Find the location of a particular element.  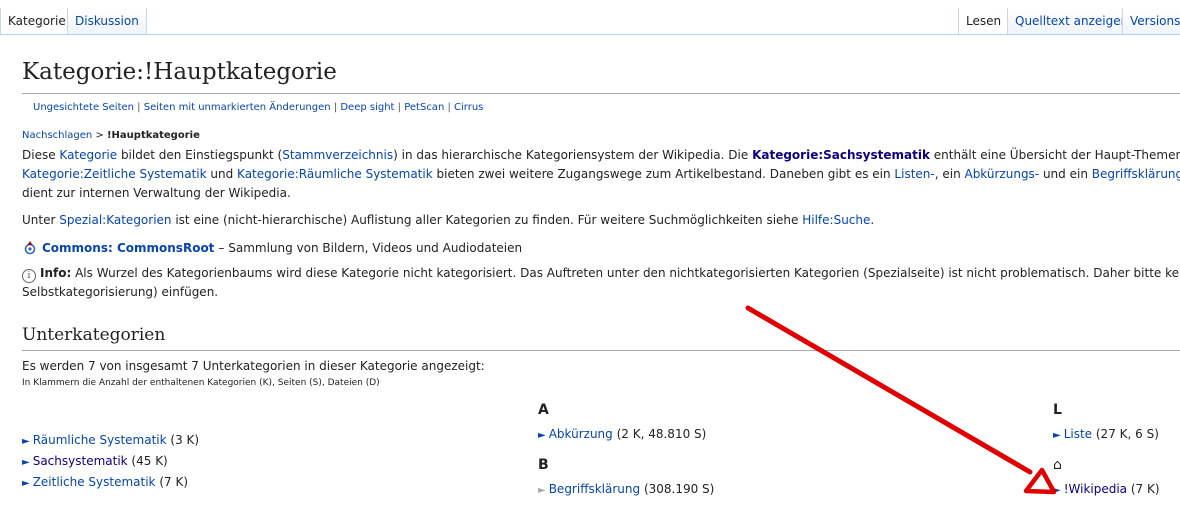

tab-lesen: Lesen is located at coordinates (984, 21).